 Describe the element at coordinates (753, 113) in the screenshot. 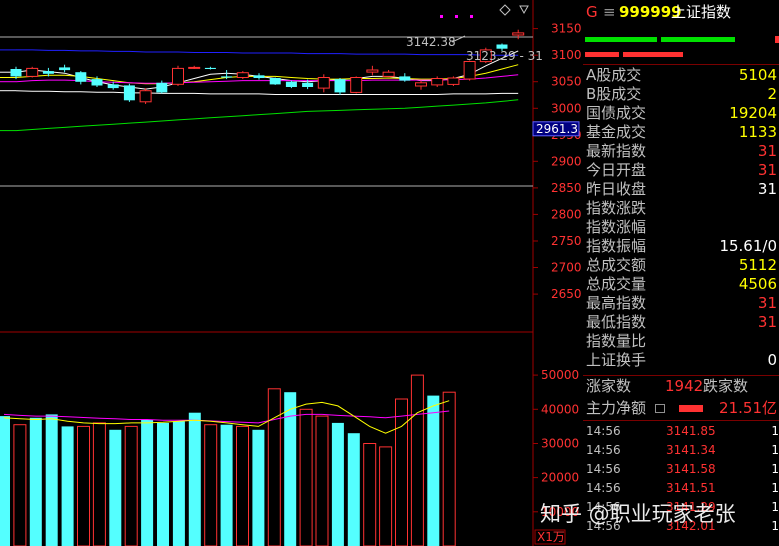

I see `stat-value: 19204` at that location.